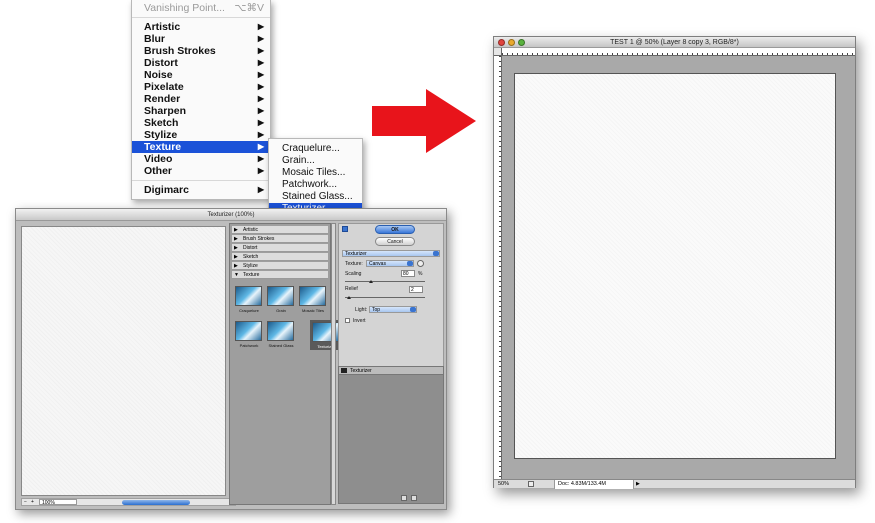  What do you see at coordinates (280, 248) in the screenshot?
I see `category-distort: ▶ Distort` at bounding box center [280, 248].